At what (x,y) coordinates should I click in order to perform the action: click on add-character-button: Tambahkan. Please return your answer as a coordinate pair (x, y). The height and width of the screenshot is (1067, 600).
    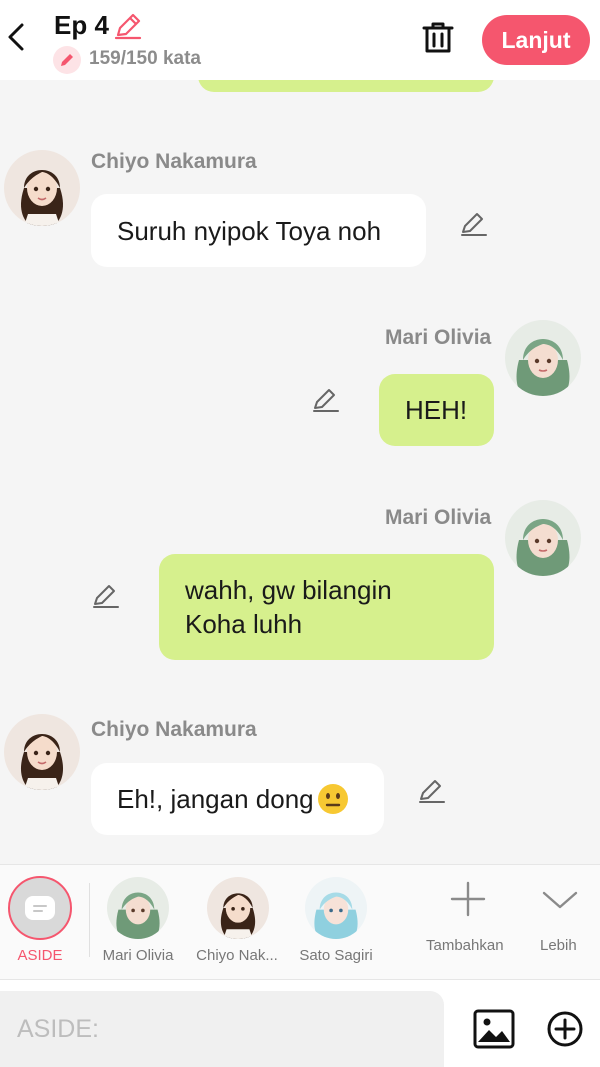
    Looking at the image, I should click on (468, 923).